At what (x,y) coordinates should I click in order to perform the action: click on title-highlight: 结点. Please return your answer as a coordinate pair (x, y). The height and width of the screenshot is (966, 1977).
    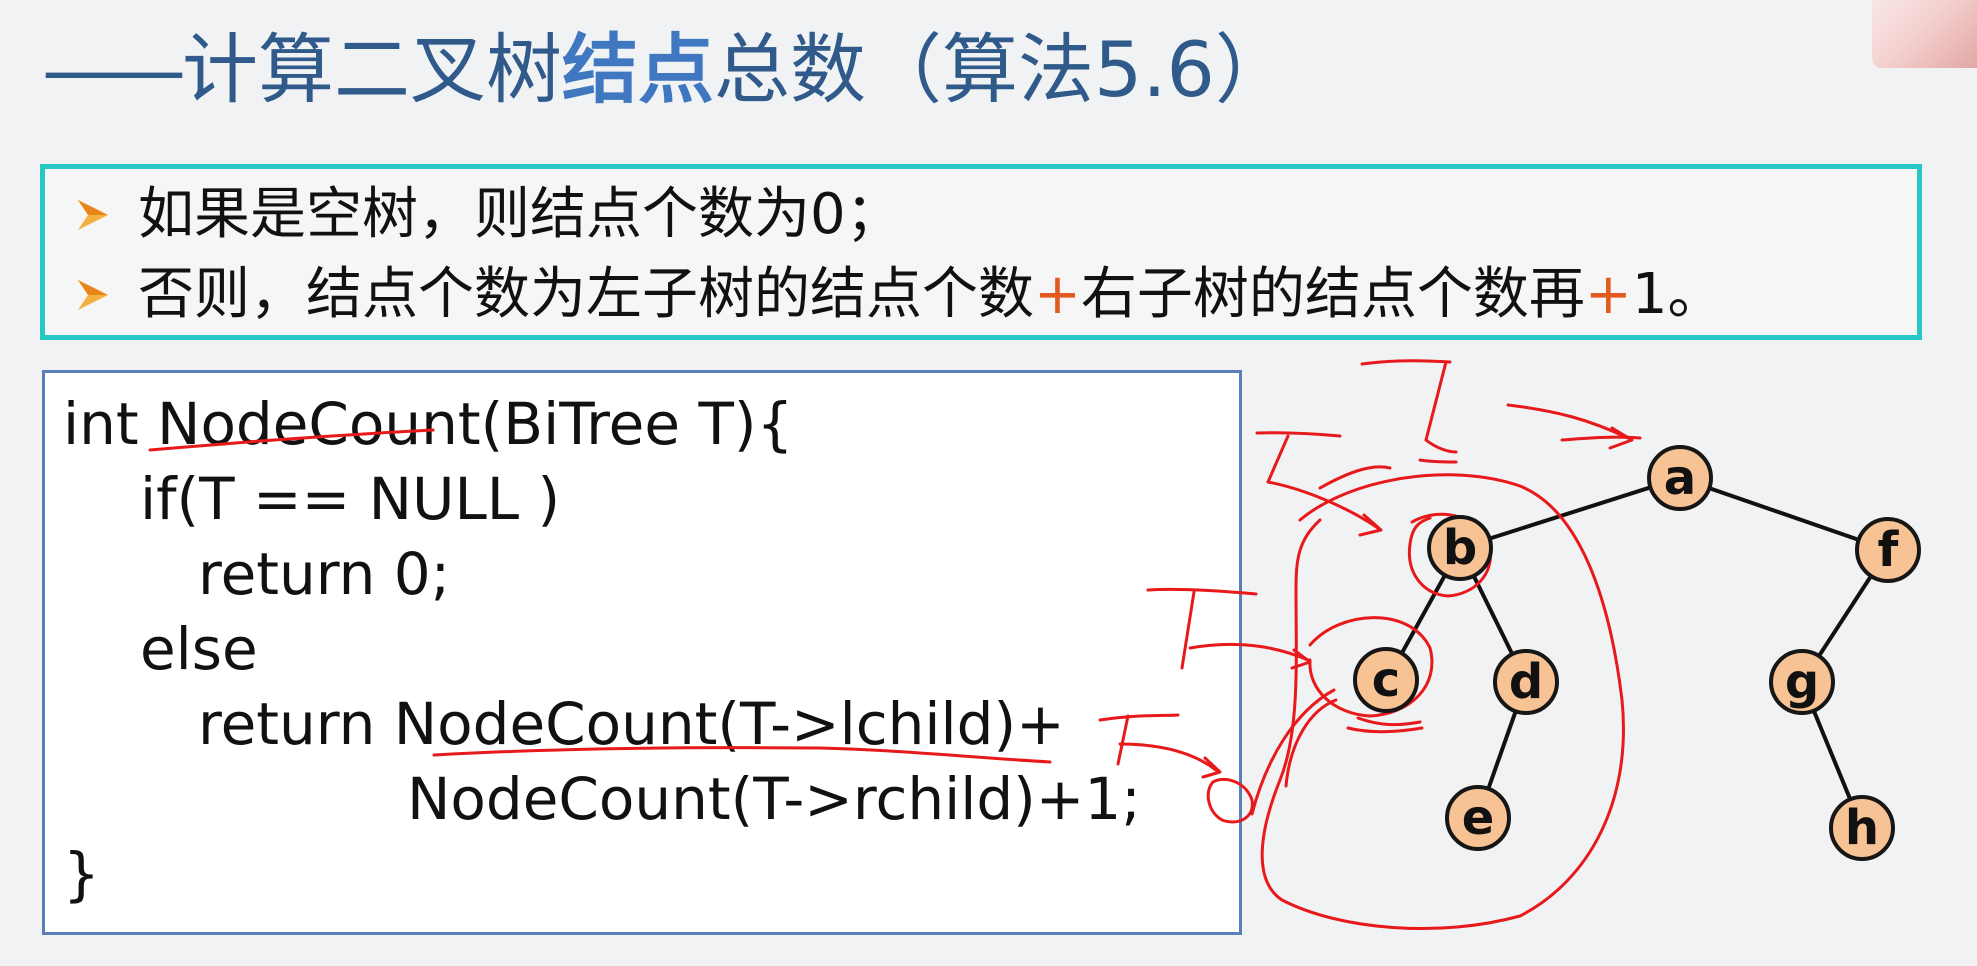
    Looking at the image, I should click on (638, 69).